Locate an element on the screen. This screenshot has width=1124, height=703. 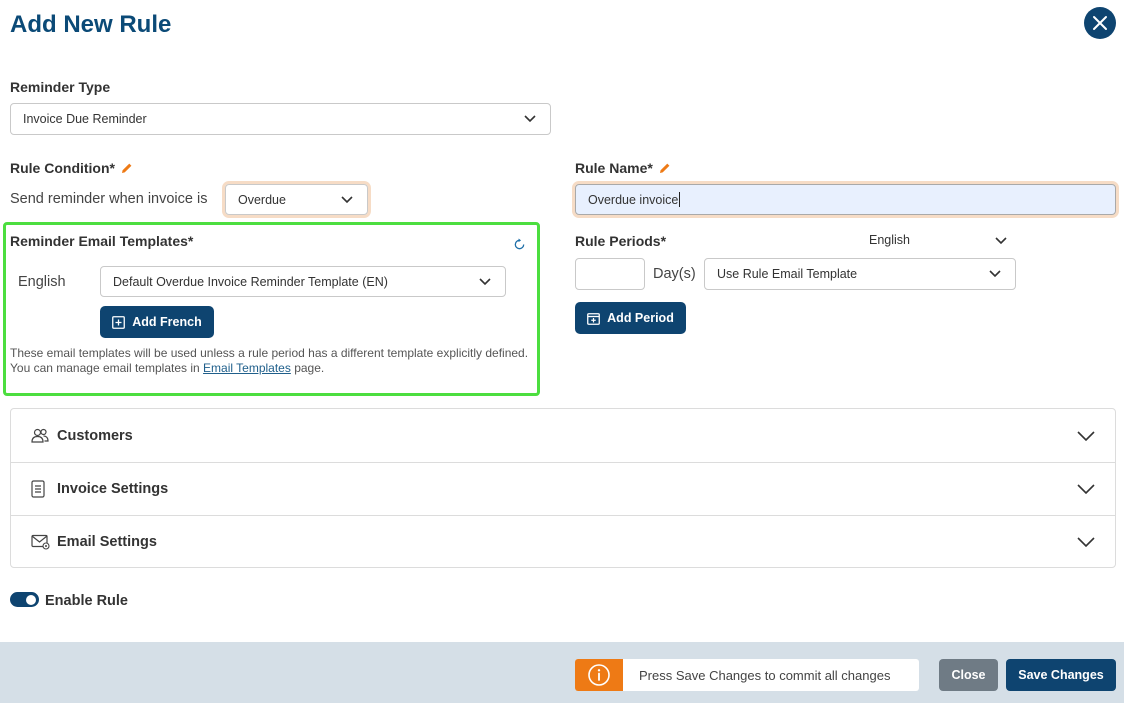
rule-condition-label-text: Rule Condition* is located at coordinates (62, 168).